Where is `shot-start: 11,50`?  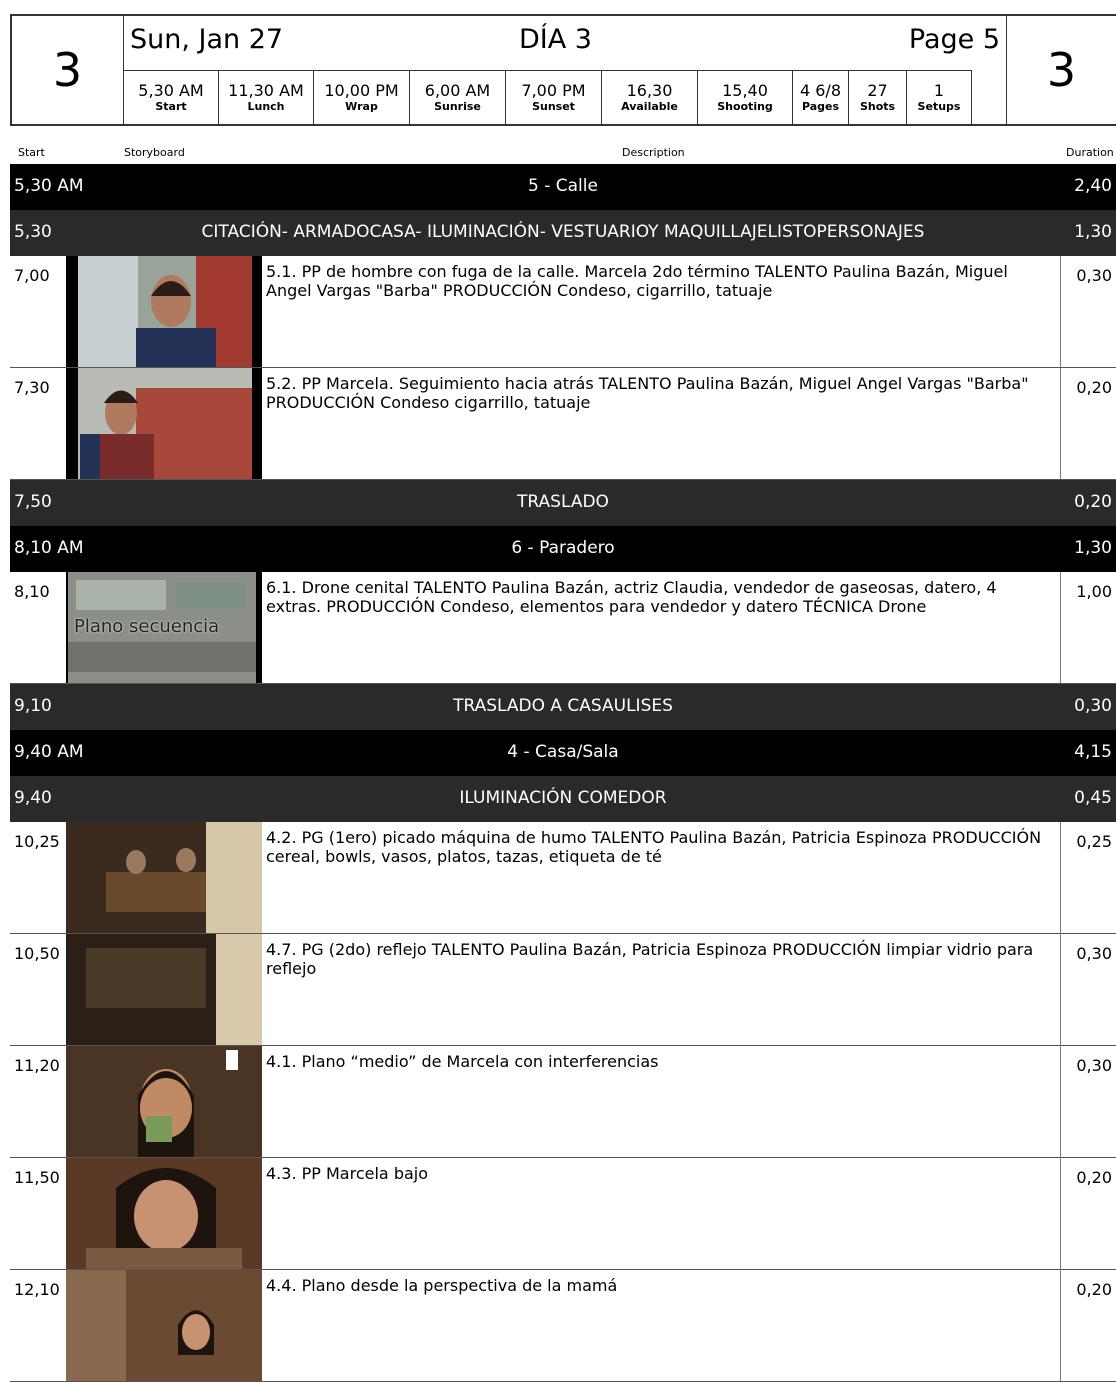
shot-start: 11,50 is located at coordinates (37, 1177).